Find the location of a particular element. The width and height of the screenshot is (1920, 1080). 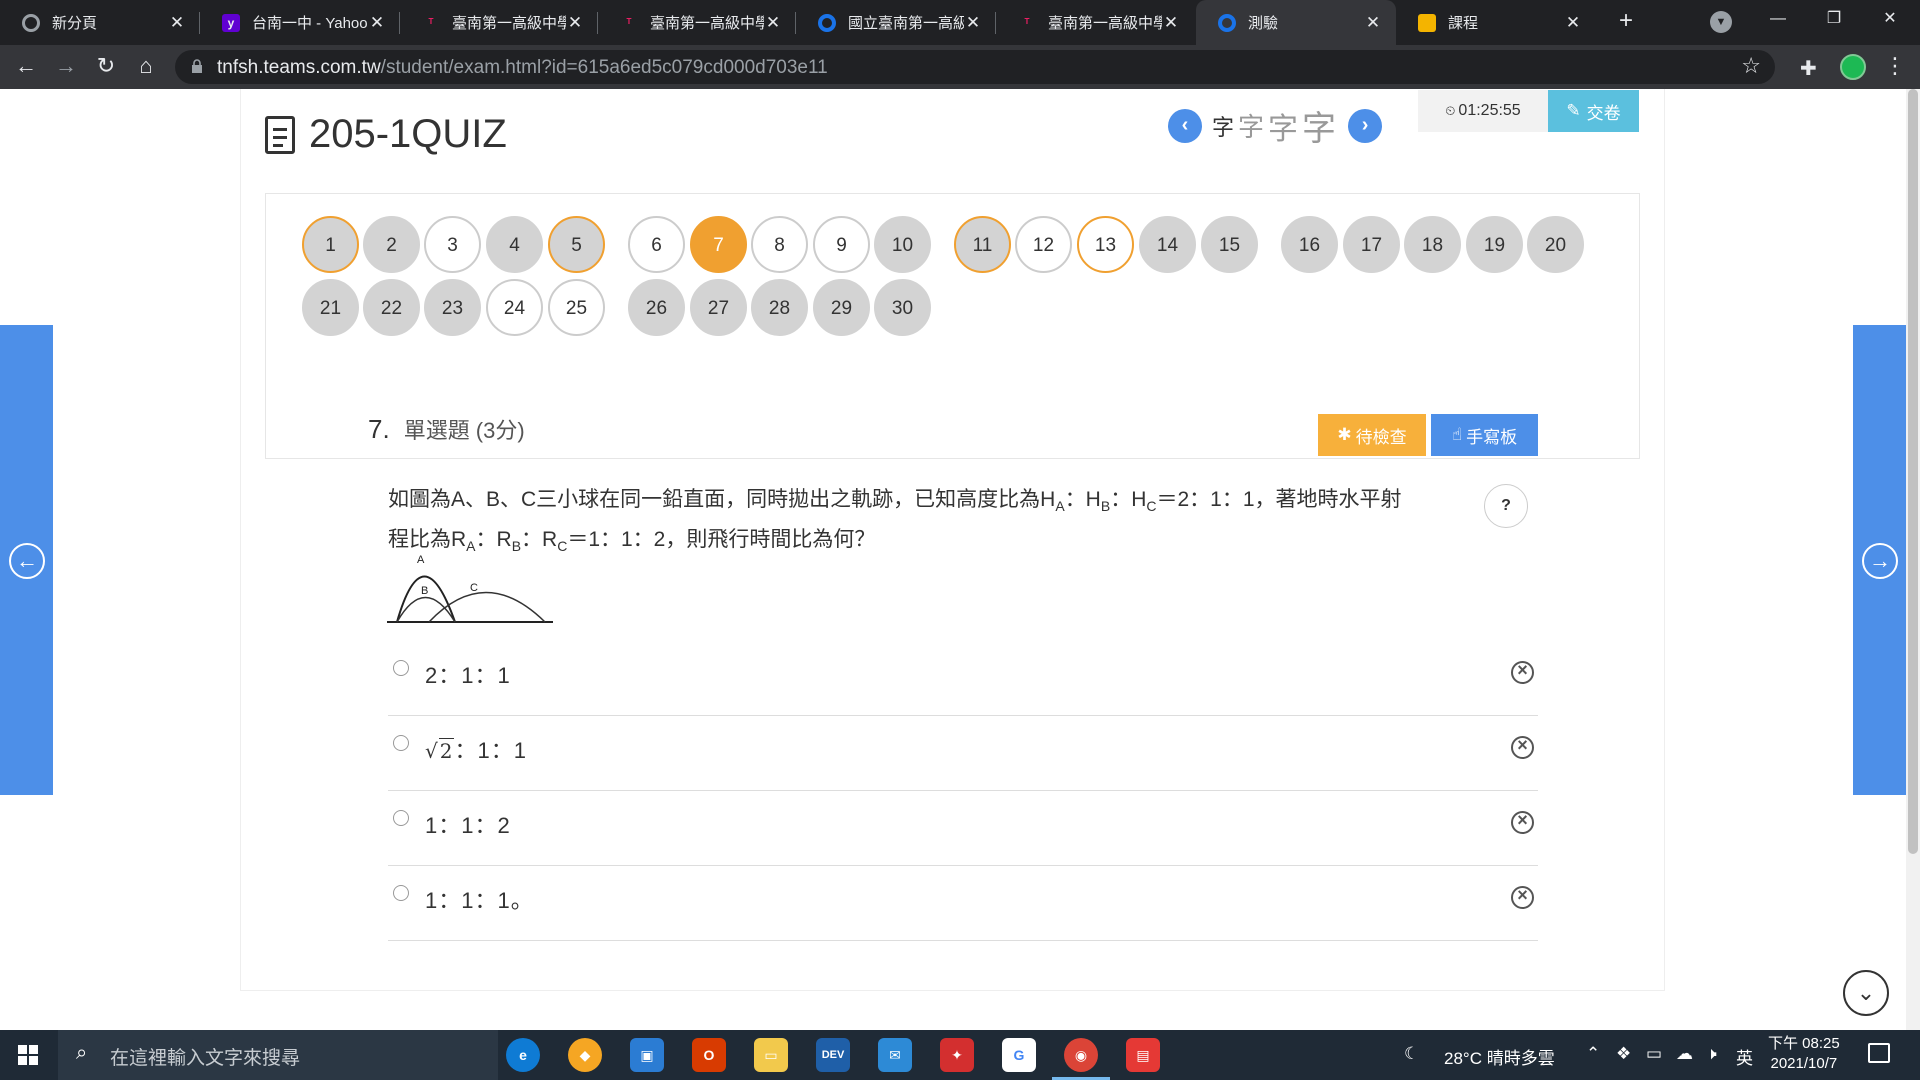

browser-tab: 課程 ✕ is located at coordinates (1496, 22).